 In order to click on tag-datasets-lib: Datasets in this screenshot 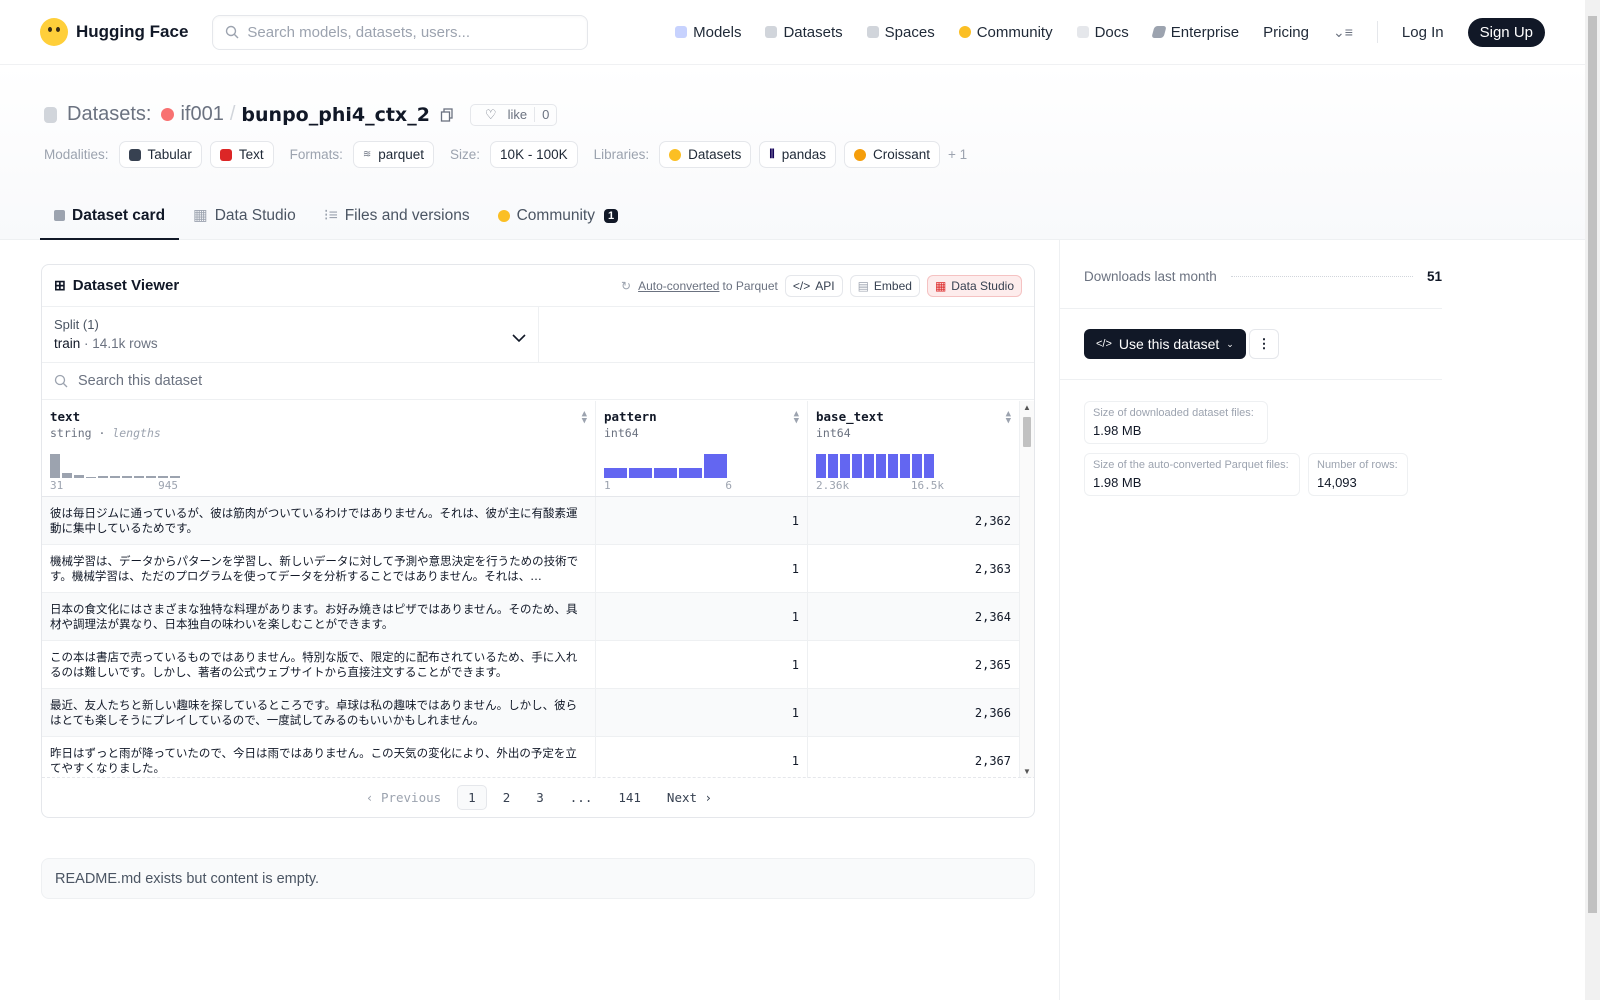, I will do `click(705, 154)`.